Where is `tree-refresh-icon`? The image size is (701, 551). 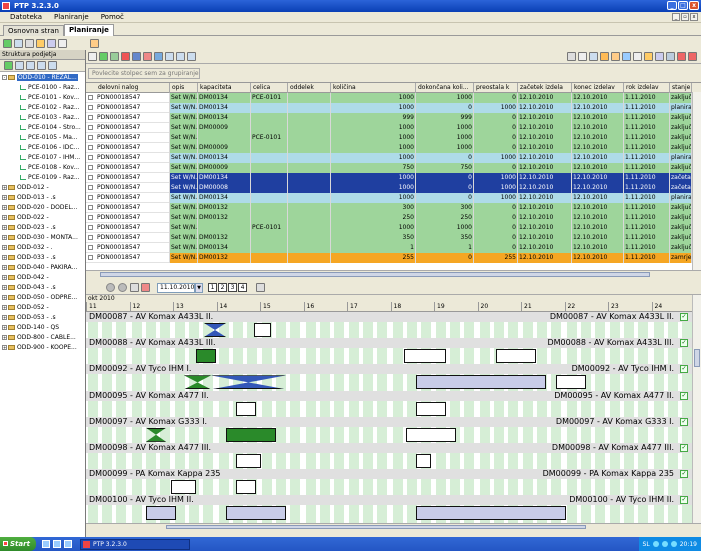 tree-refresh-icon is located at coordinates (8, 65).